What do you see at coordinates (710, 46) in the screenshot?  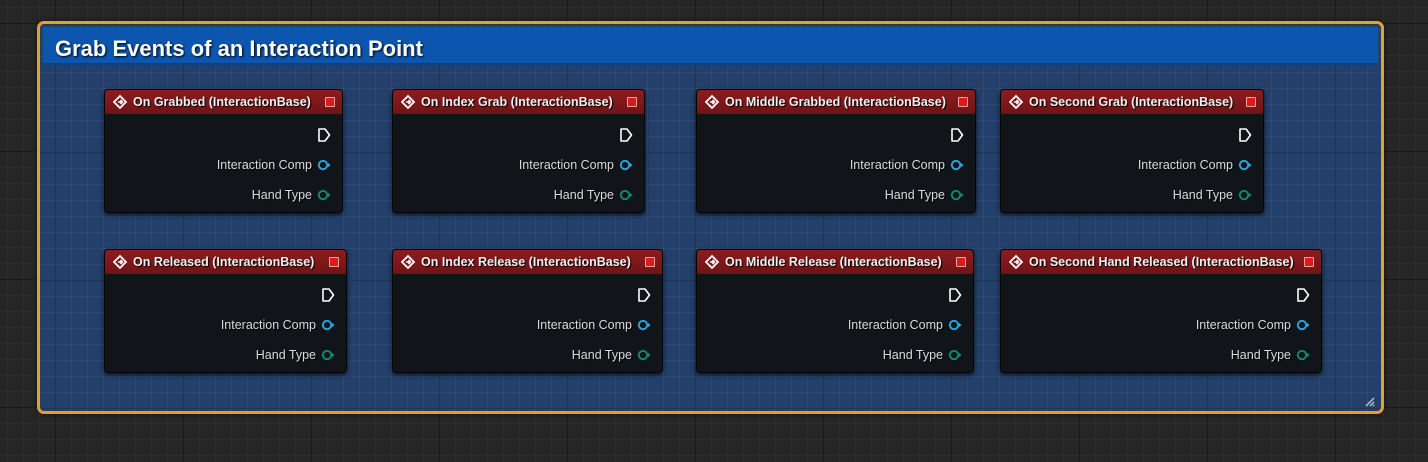 I see `comment-header: Grab Events of an Interaction Point` at bounding box center [710, 46].